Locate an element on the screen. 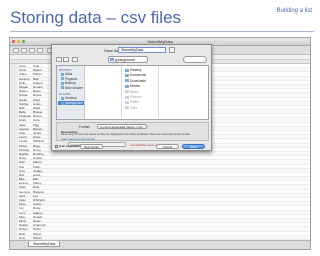 Image resolution: width=320 pixels, height=256 pixels. minimize-icon is located at coordinates (18, 41).